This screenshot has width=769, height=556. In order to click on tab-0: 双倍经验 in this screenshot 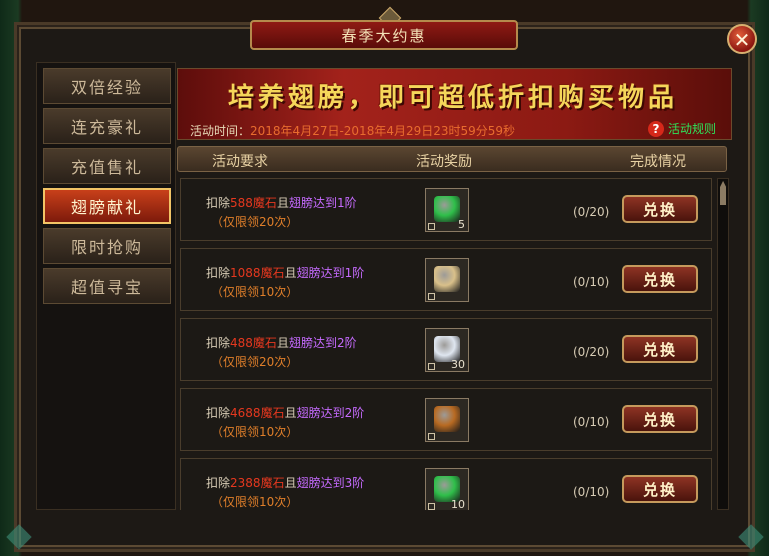, I will do `click(107, 86)`.